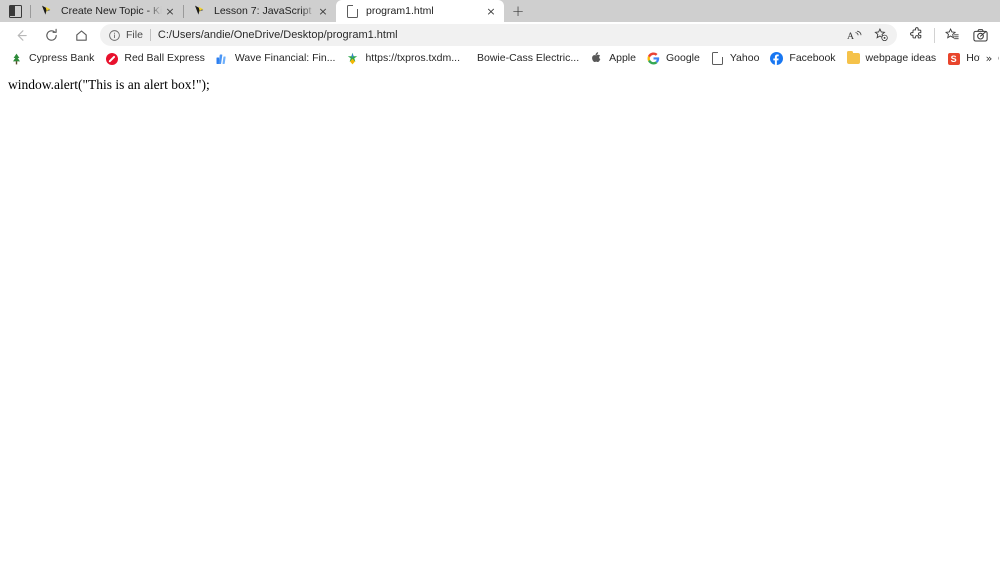  Describe the element at coordinates (21, 35) in the screenshot. I see `back-button` at that location.